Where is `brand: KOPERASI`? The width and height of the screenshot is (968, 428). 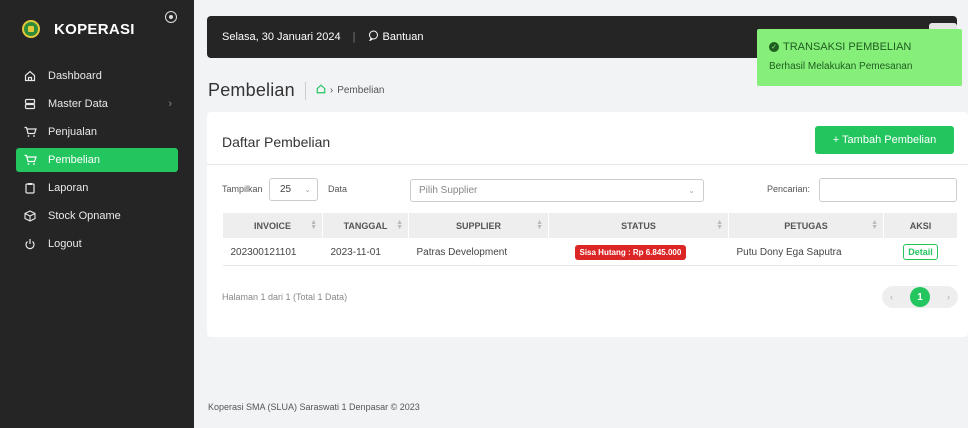
brand: KOPERASI is located at coordinates (97, 29).